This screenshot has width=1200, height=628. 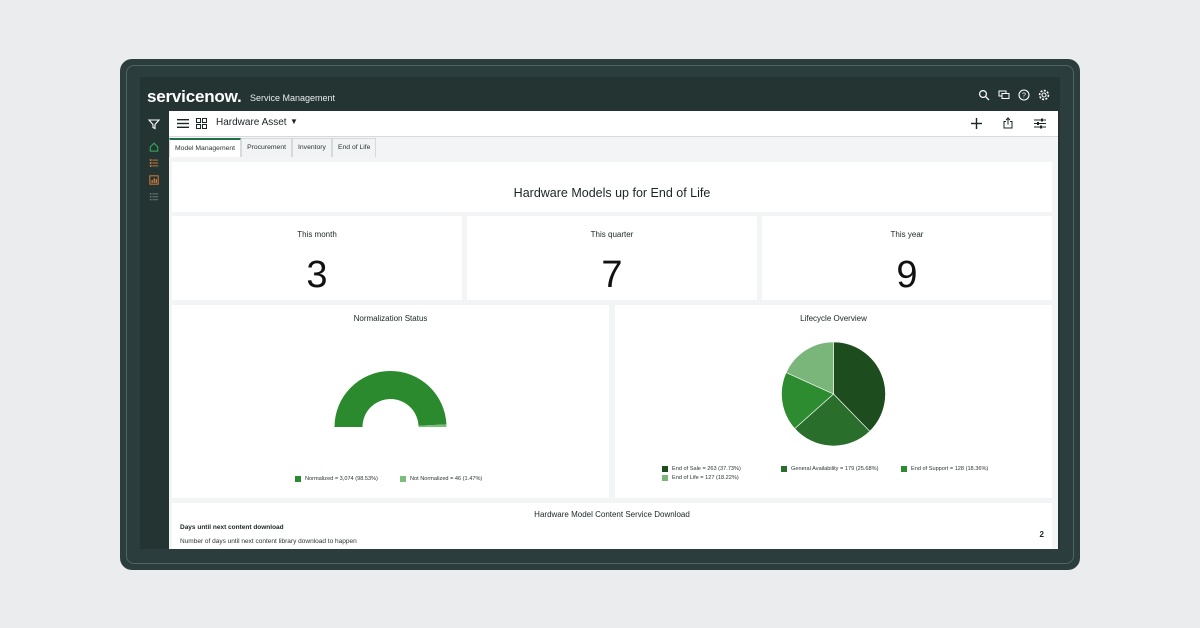 I want to click on legend-item-end-of-sale: End of Sale = 263 (37.73%), so click(x=701, y=469).